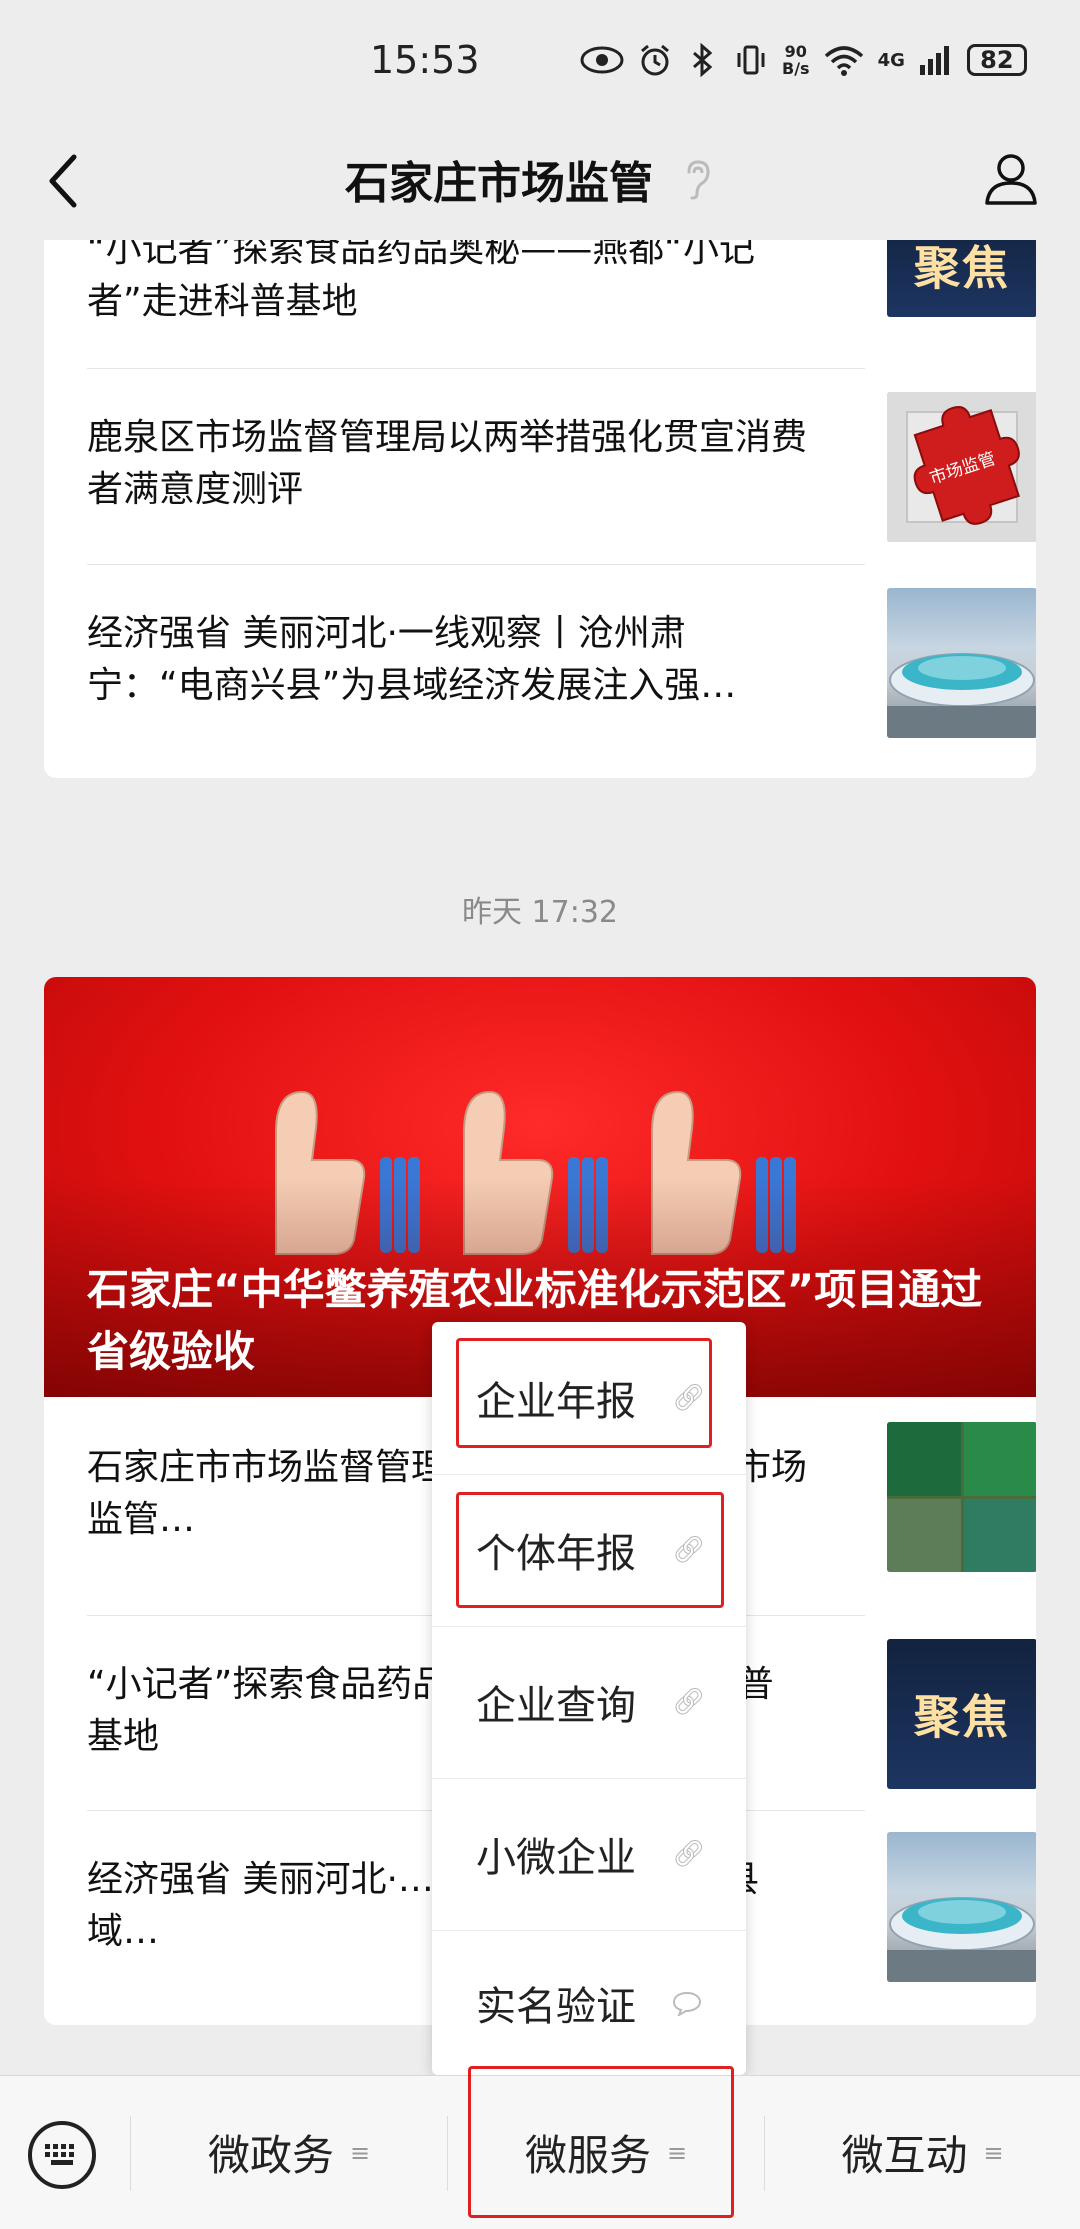  Describe the element at coordinates (1011, 178) in the screenshot. I see `profile-icon` at that location.